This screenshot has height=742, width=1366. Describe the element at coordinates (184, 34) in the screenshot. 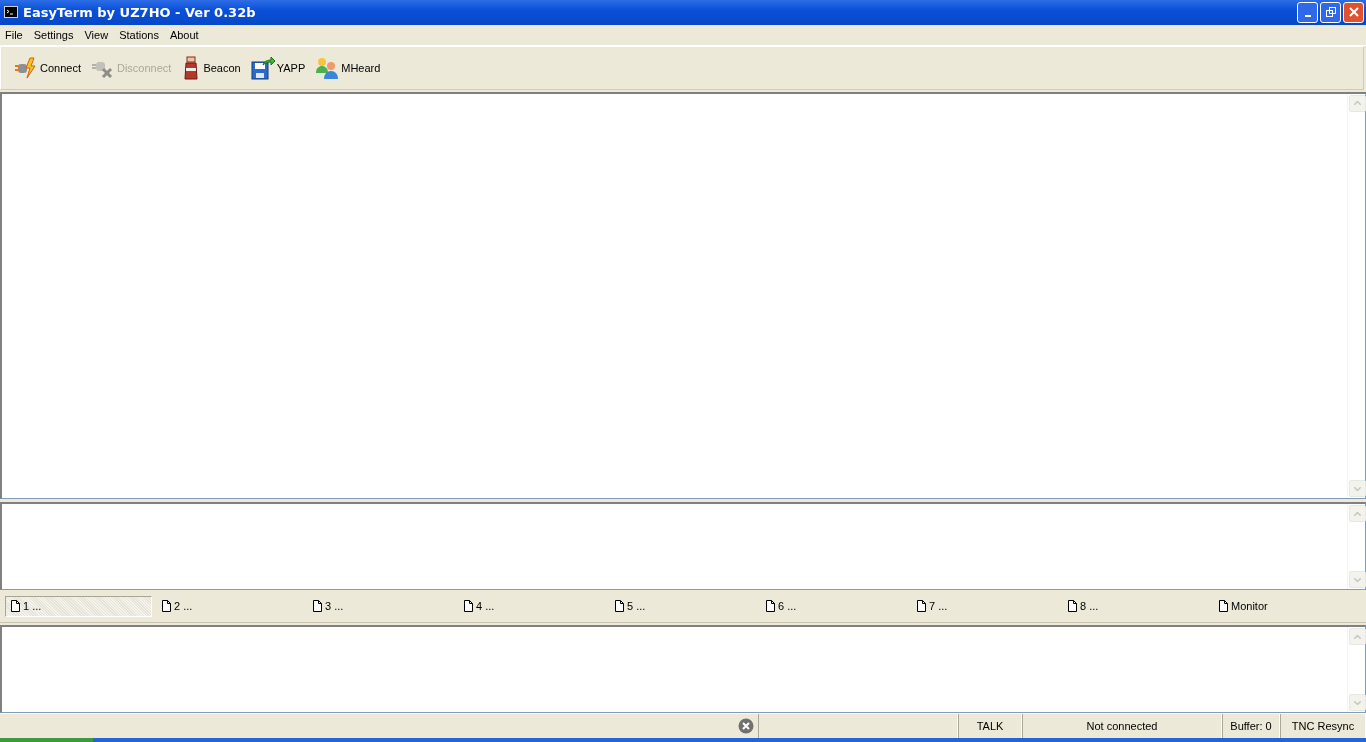

I see `menu-item: About` at that location.